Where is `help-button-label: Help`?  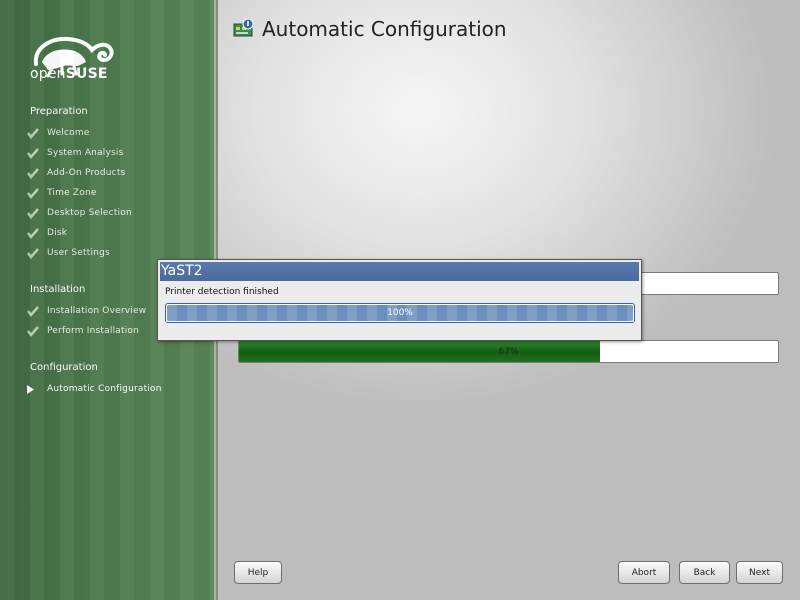 help-button-label: Help is located at coordinates (258, 572).